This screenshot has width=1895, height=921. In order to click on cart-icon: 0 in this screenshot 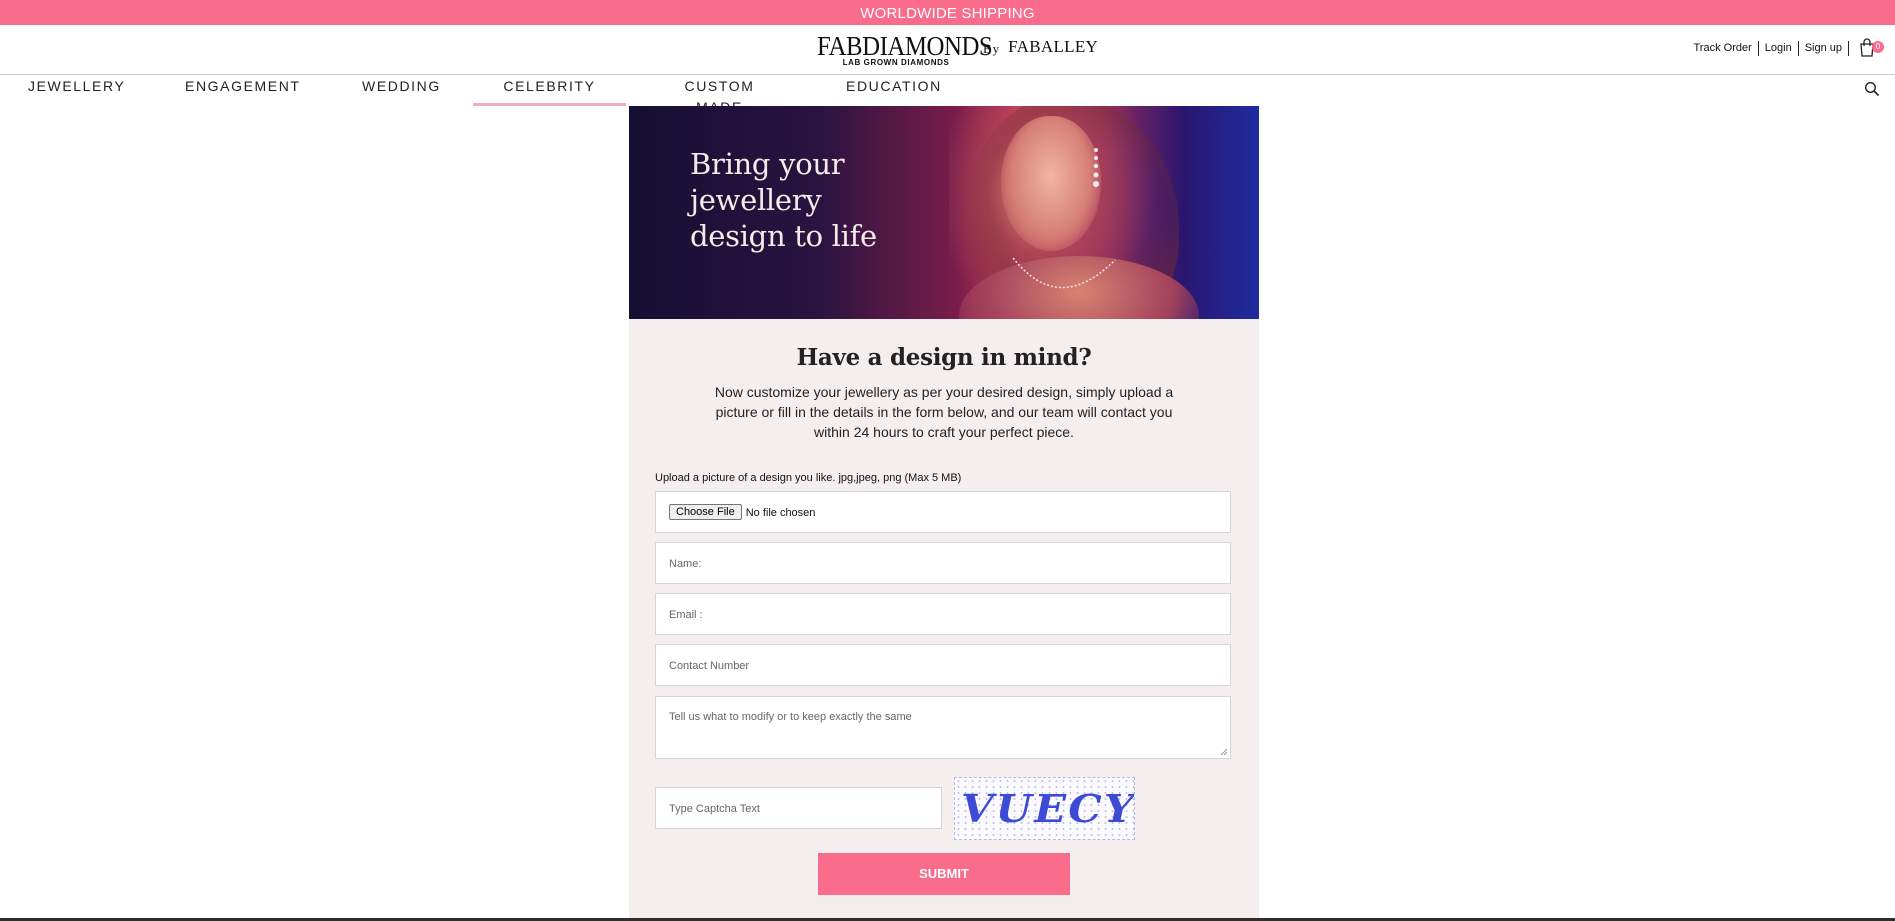, I will do `click(1871, 48)`.